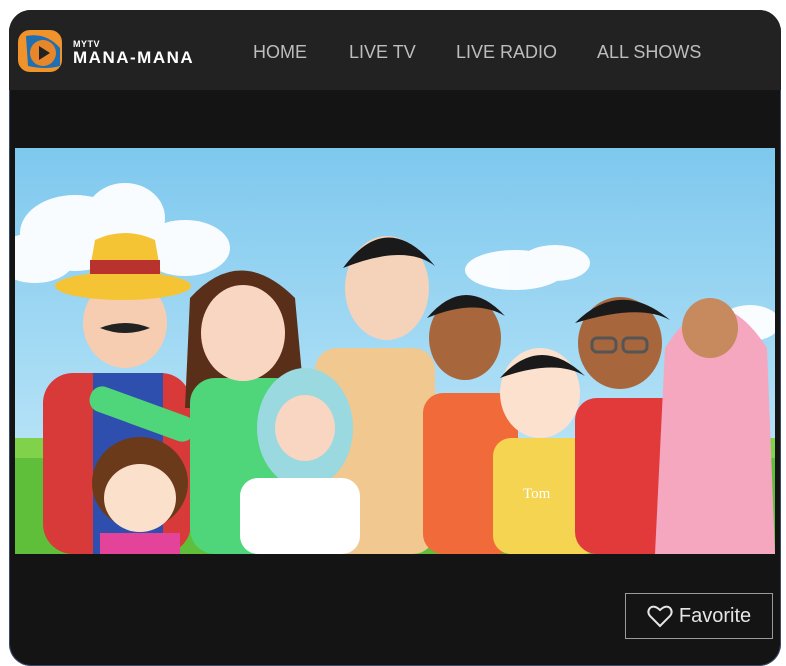 This screenshot has height=666, width=786. Describe the element at coordinates (140, 495) in the screenshot. I see `little-girl-character` at that location.